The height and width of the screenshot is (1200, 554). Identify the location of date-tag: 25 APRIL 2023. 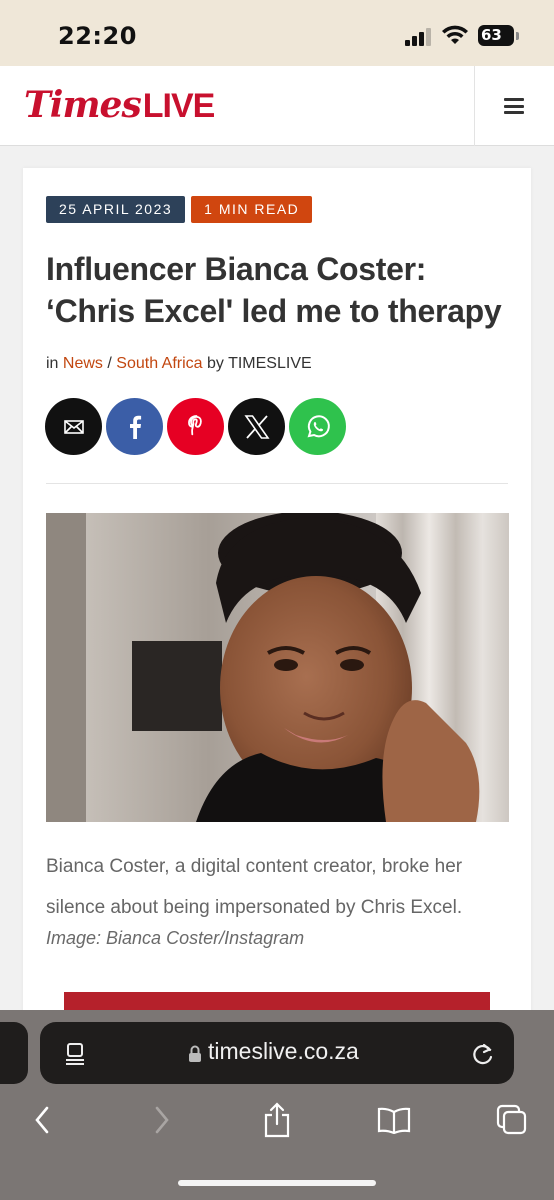
(116, 209).